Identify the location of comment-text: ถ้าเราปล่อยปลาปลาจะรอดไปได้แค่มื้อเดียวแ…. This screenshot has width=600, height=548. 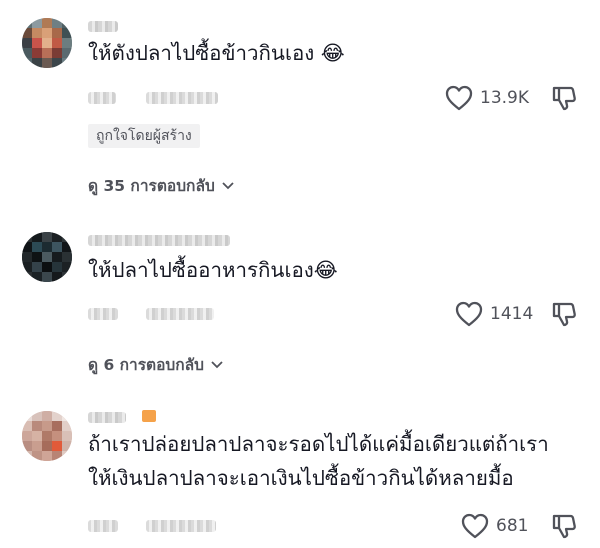
(318, 461).